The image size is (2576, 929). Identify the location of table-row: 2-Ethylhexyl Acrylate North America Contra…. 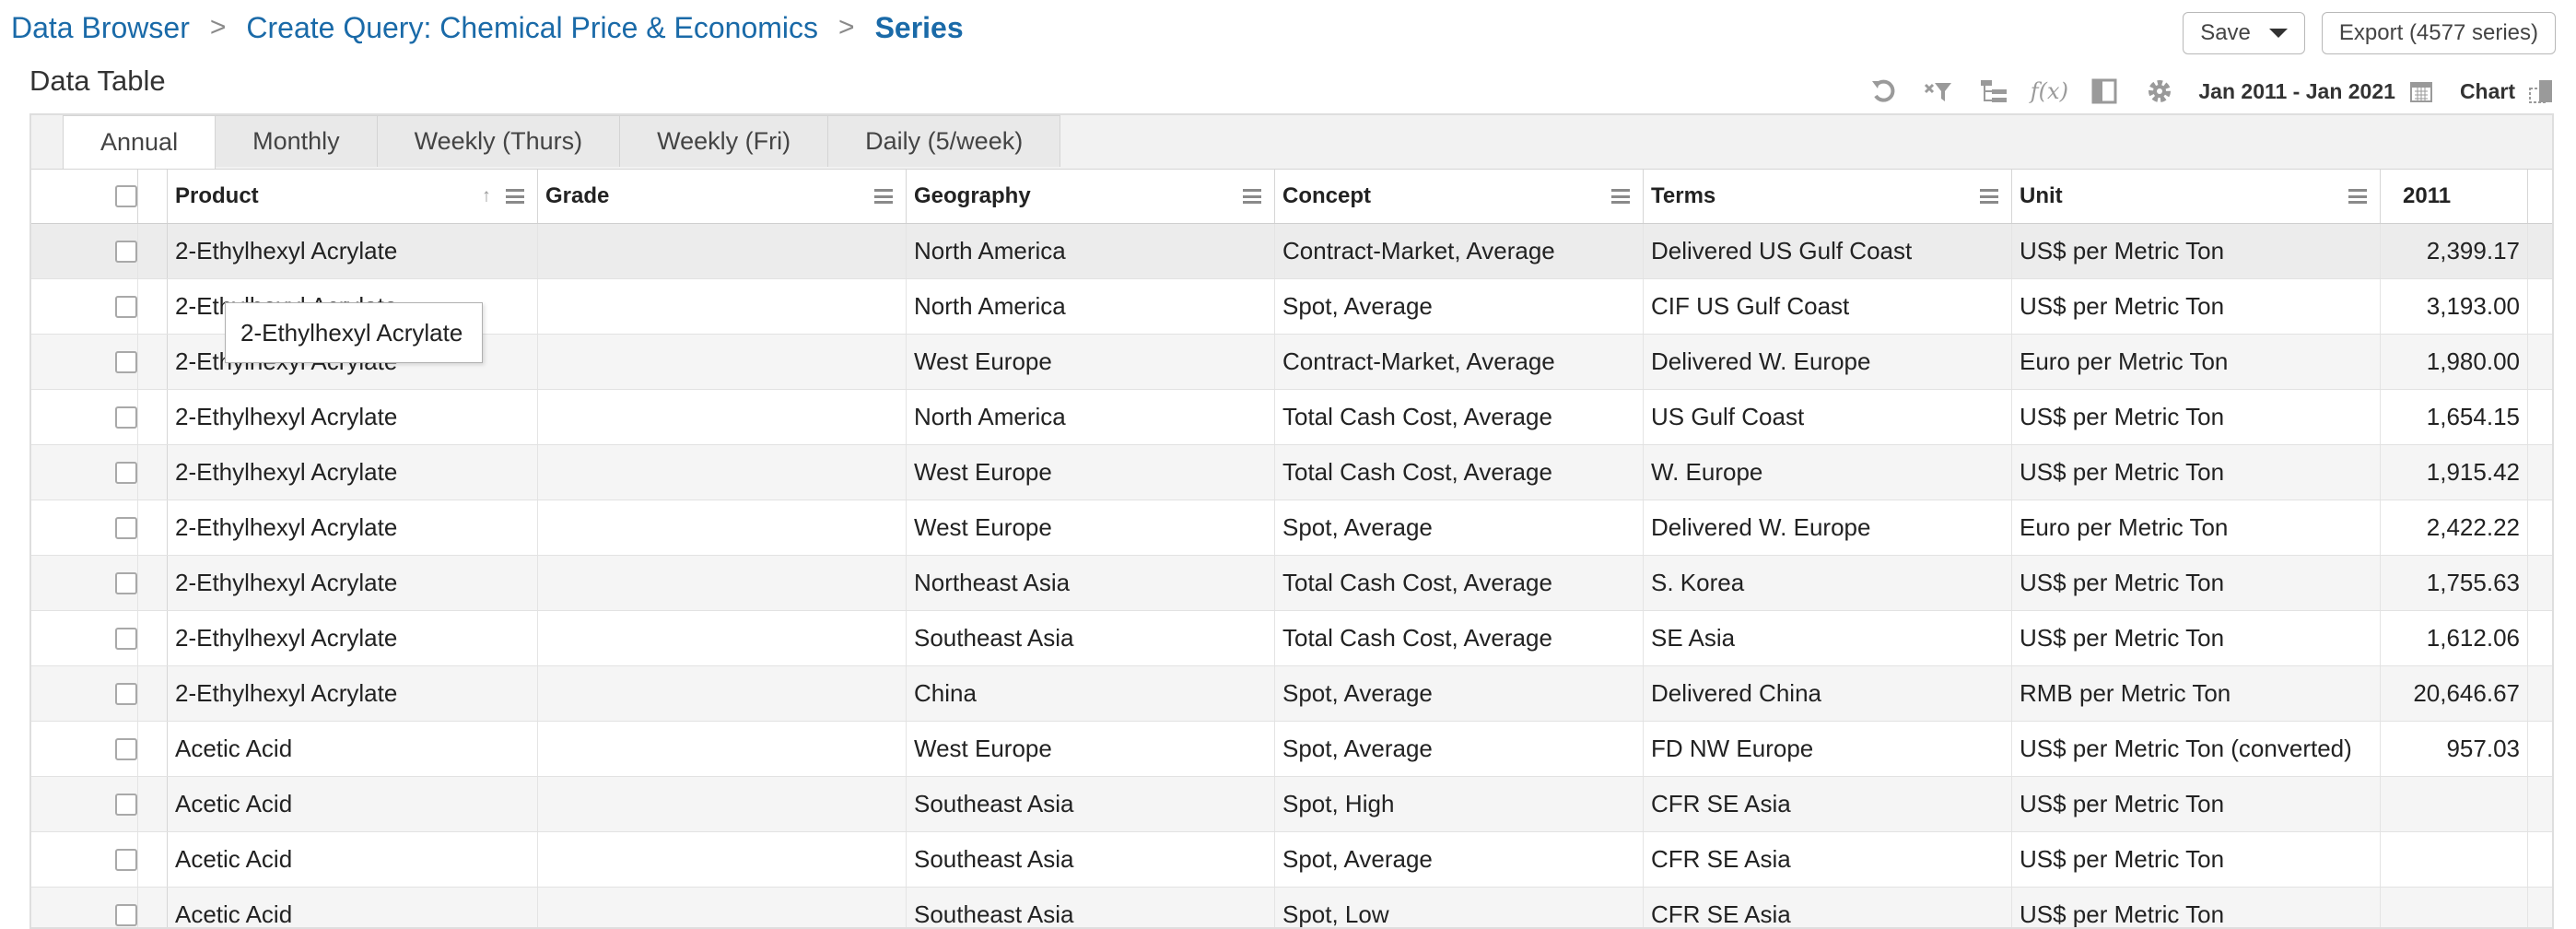
(1291, 252).